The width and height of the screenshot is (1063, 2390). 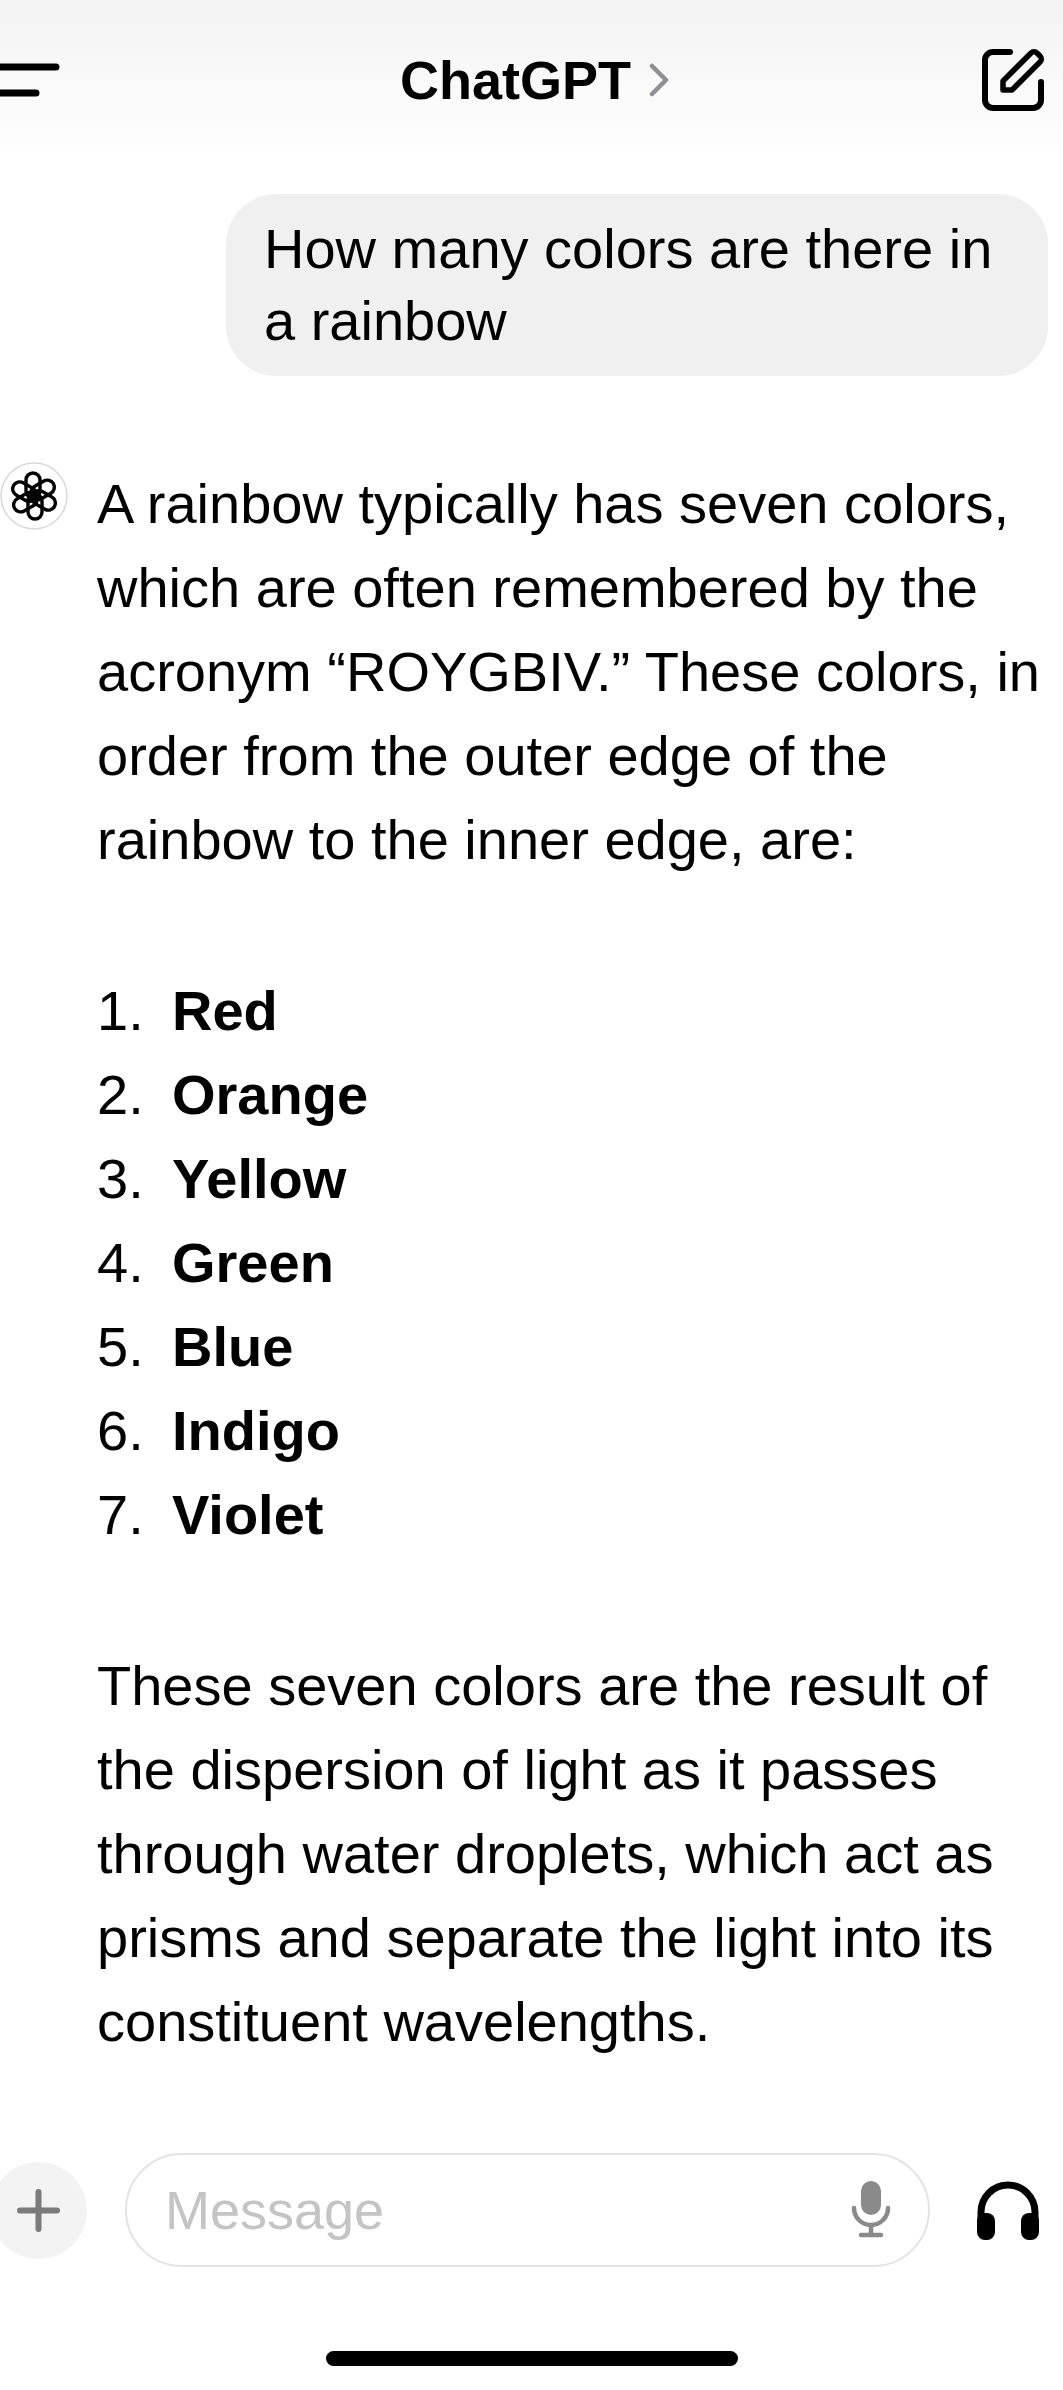 What do you see at coordinates (527, 2210) in the screenshot?
I see `message-field: Message` at bounding box center [527, 2210].